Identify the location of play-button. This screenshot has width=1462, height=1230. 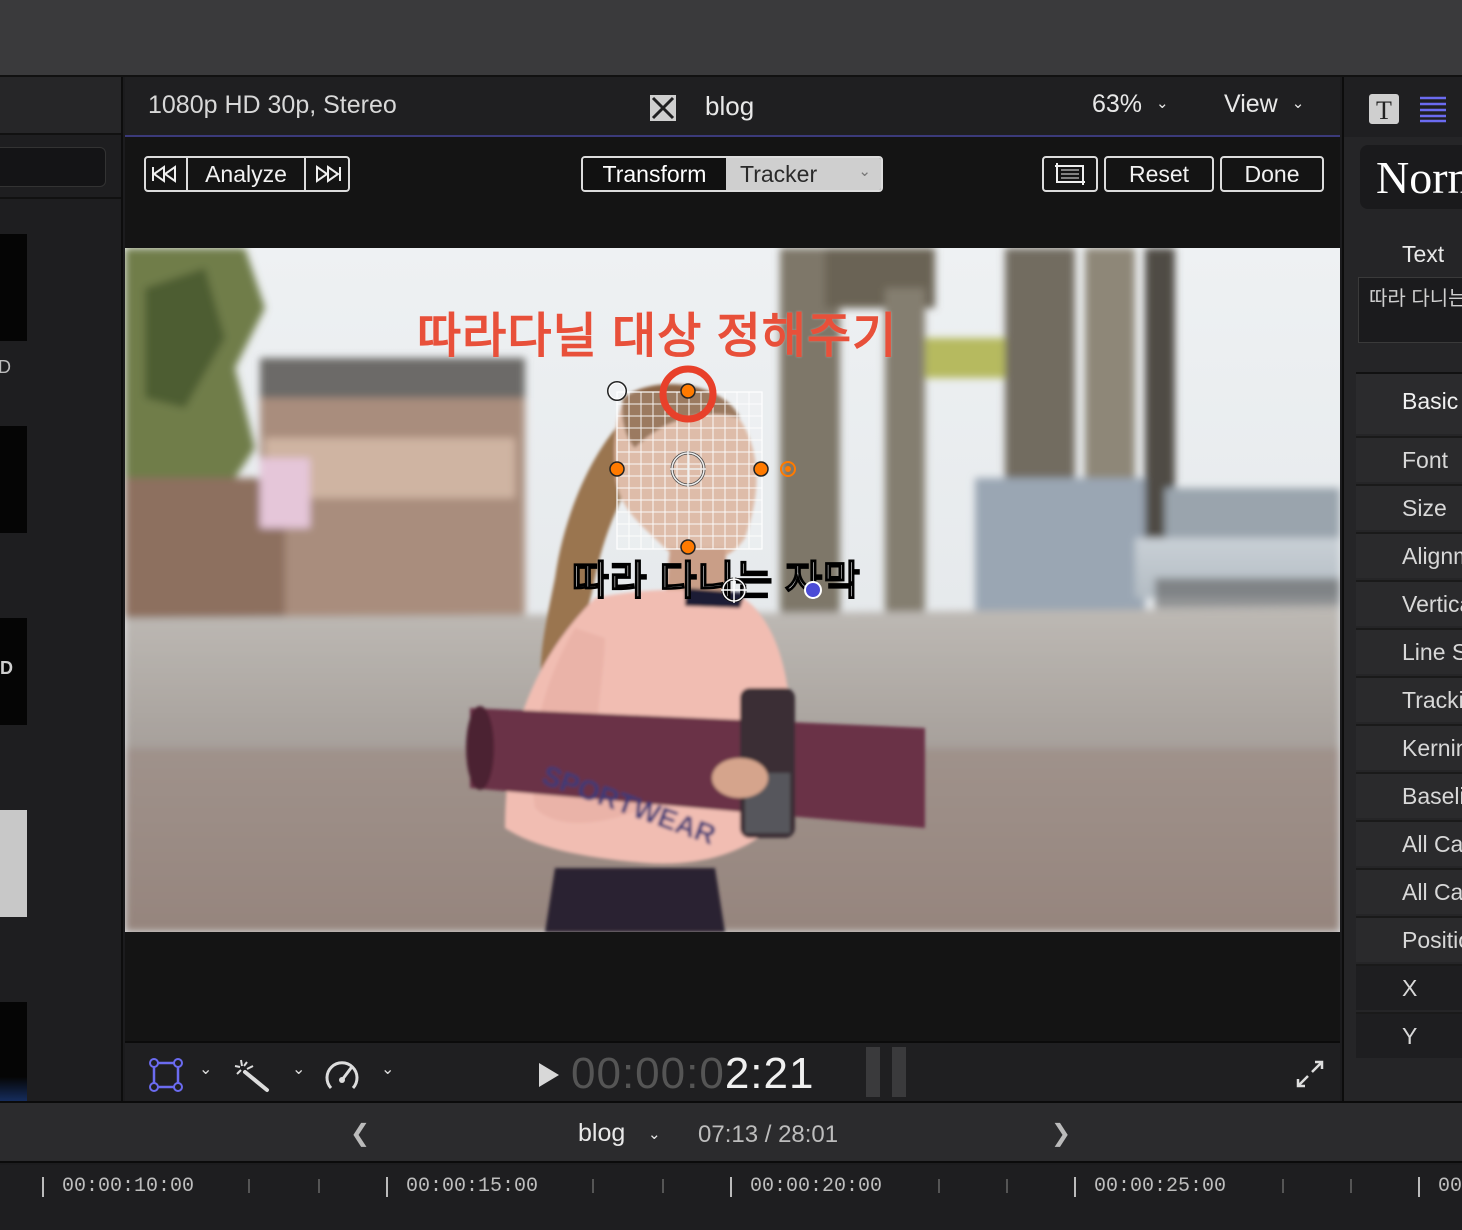
(549, 1075).